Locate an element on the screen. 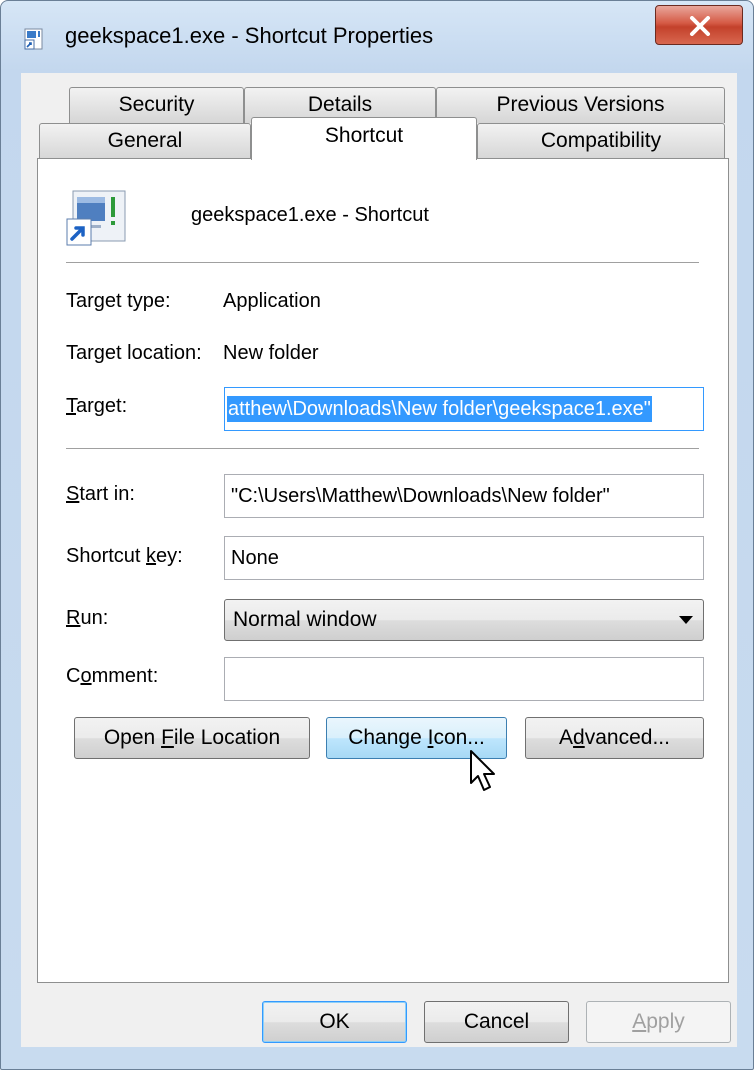 Image resolution: width=754 pixels, height=1070 pixels. tab-compatibility: Compatibility is located at coordinates (601, 141).